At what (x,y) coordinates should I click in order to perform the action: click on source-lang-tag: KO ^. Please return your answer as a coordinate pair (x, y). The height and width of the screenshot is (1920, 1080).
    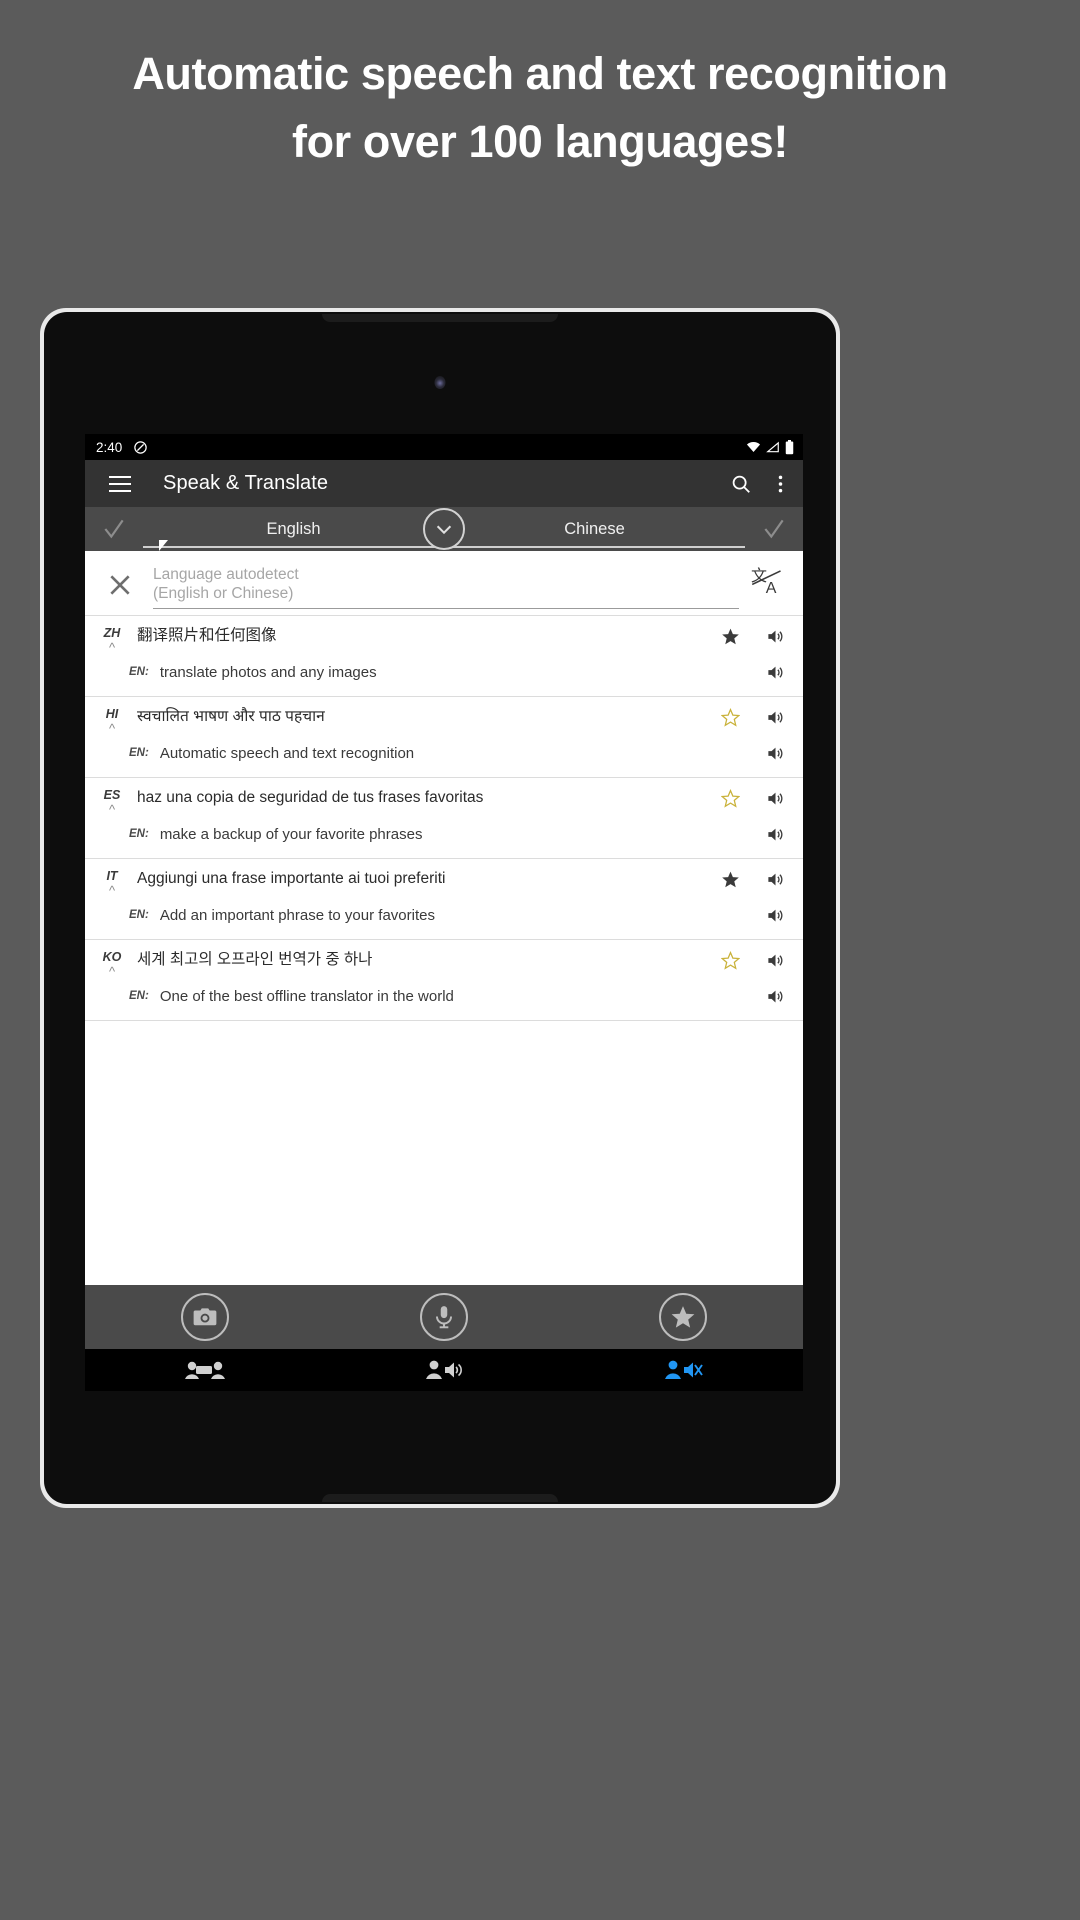
    Looking at the image, I should click on (112, 964).